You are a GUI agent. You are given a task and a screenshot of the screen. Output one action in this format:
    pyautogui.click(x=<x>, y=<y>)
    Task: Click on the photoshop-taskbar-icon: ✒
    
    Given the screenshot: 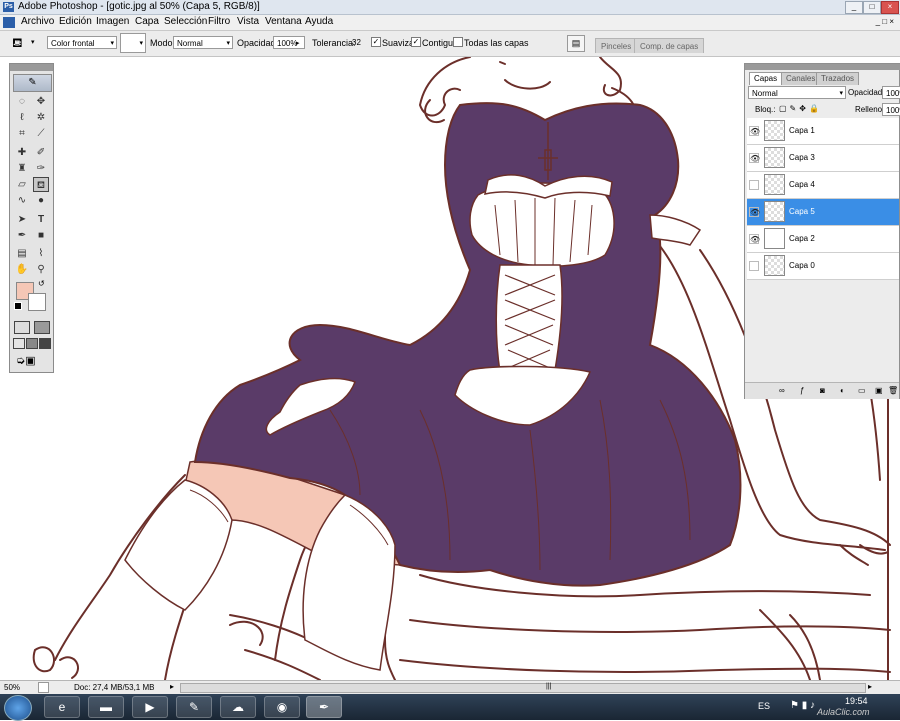 What is the action you would take?
    pyautogui.click(x=324, y=707)
    